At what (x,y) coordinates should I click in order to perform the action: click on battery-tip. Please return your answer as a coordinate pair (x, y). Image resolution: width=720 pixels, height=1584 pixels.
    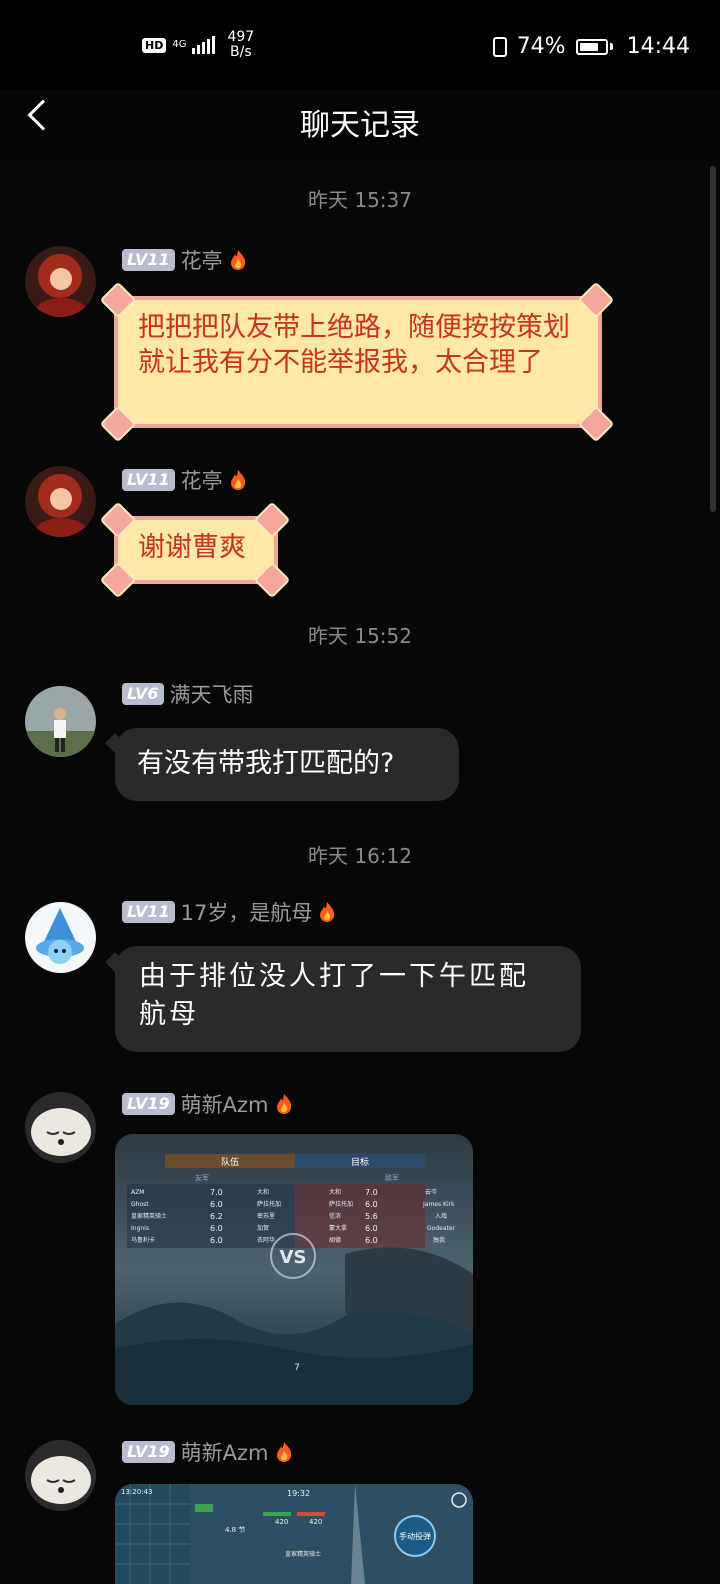
    Looking at the image, I should click on (611, 46).